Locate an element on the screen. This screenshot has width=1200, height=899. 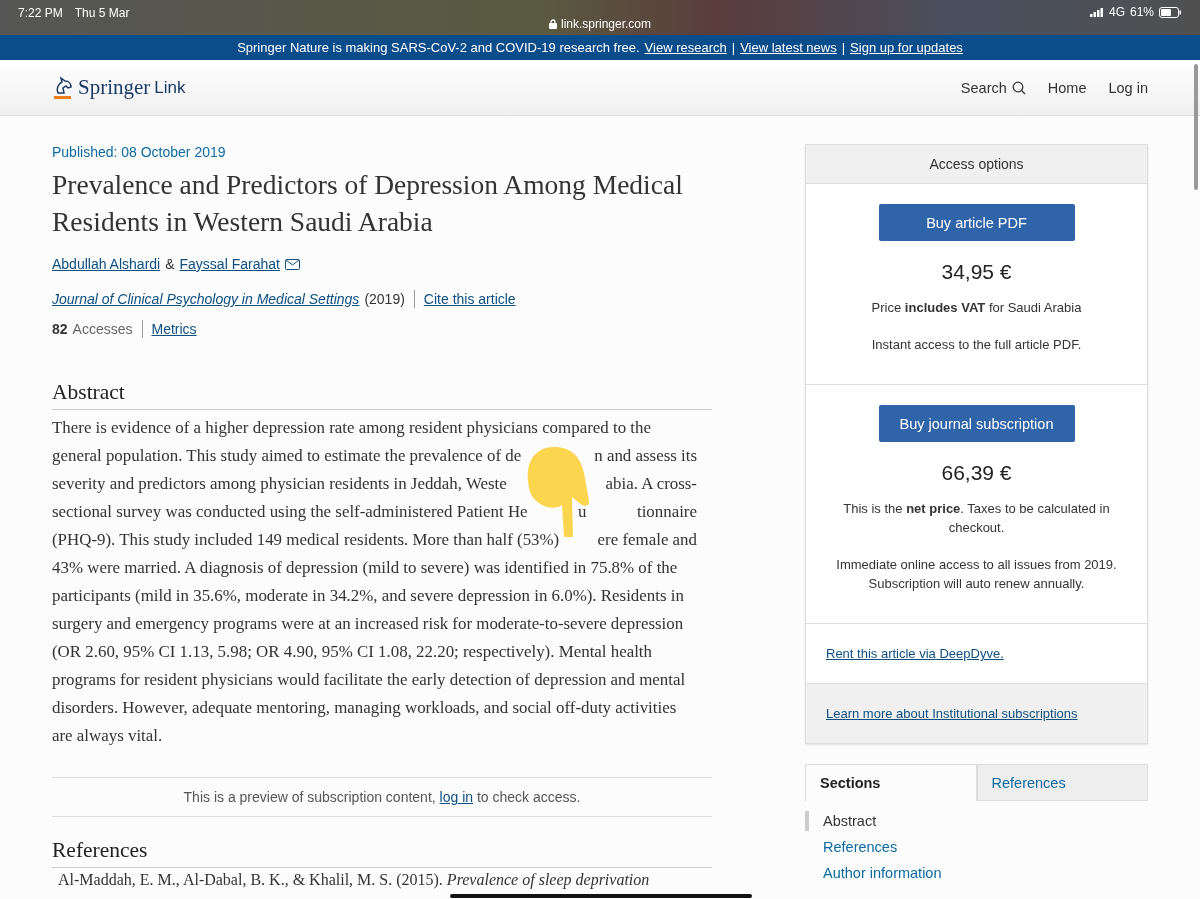
sidebar-tab: References is located at coordinates (1062, 782).